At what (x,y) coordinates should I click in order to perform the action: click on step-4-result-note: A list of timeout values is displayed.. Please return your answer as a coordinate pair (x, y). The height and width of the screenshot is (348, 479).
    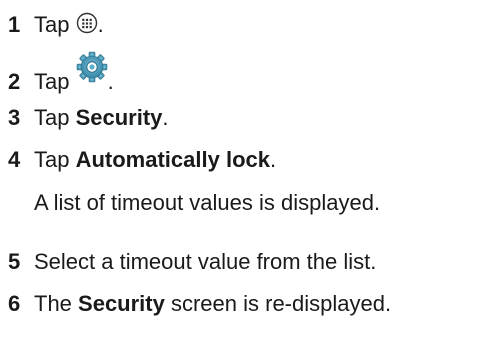
    Looking at the image, I should click on (207, 202).